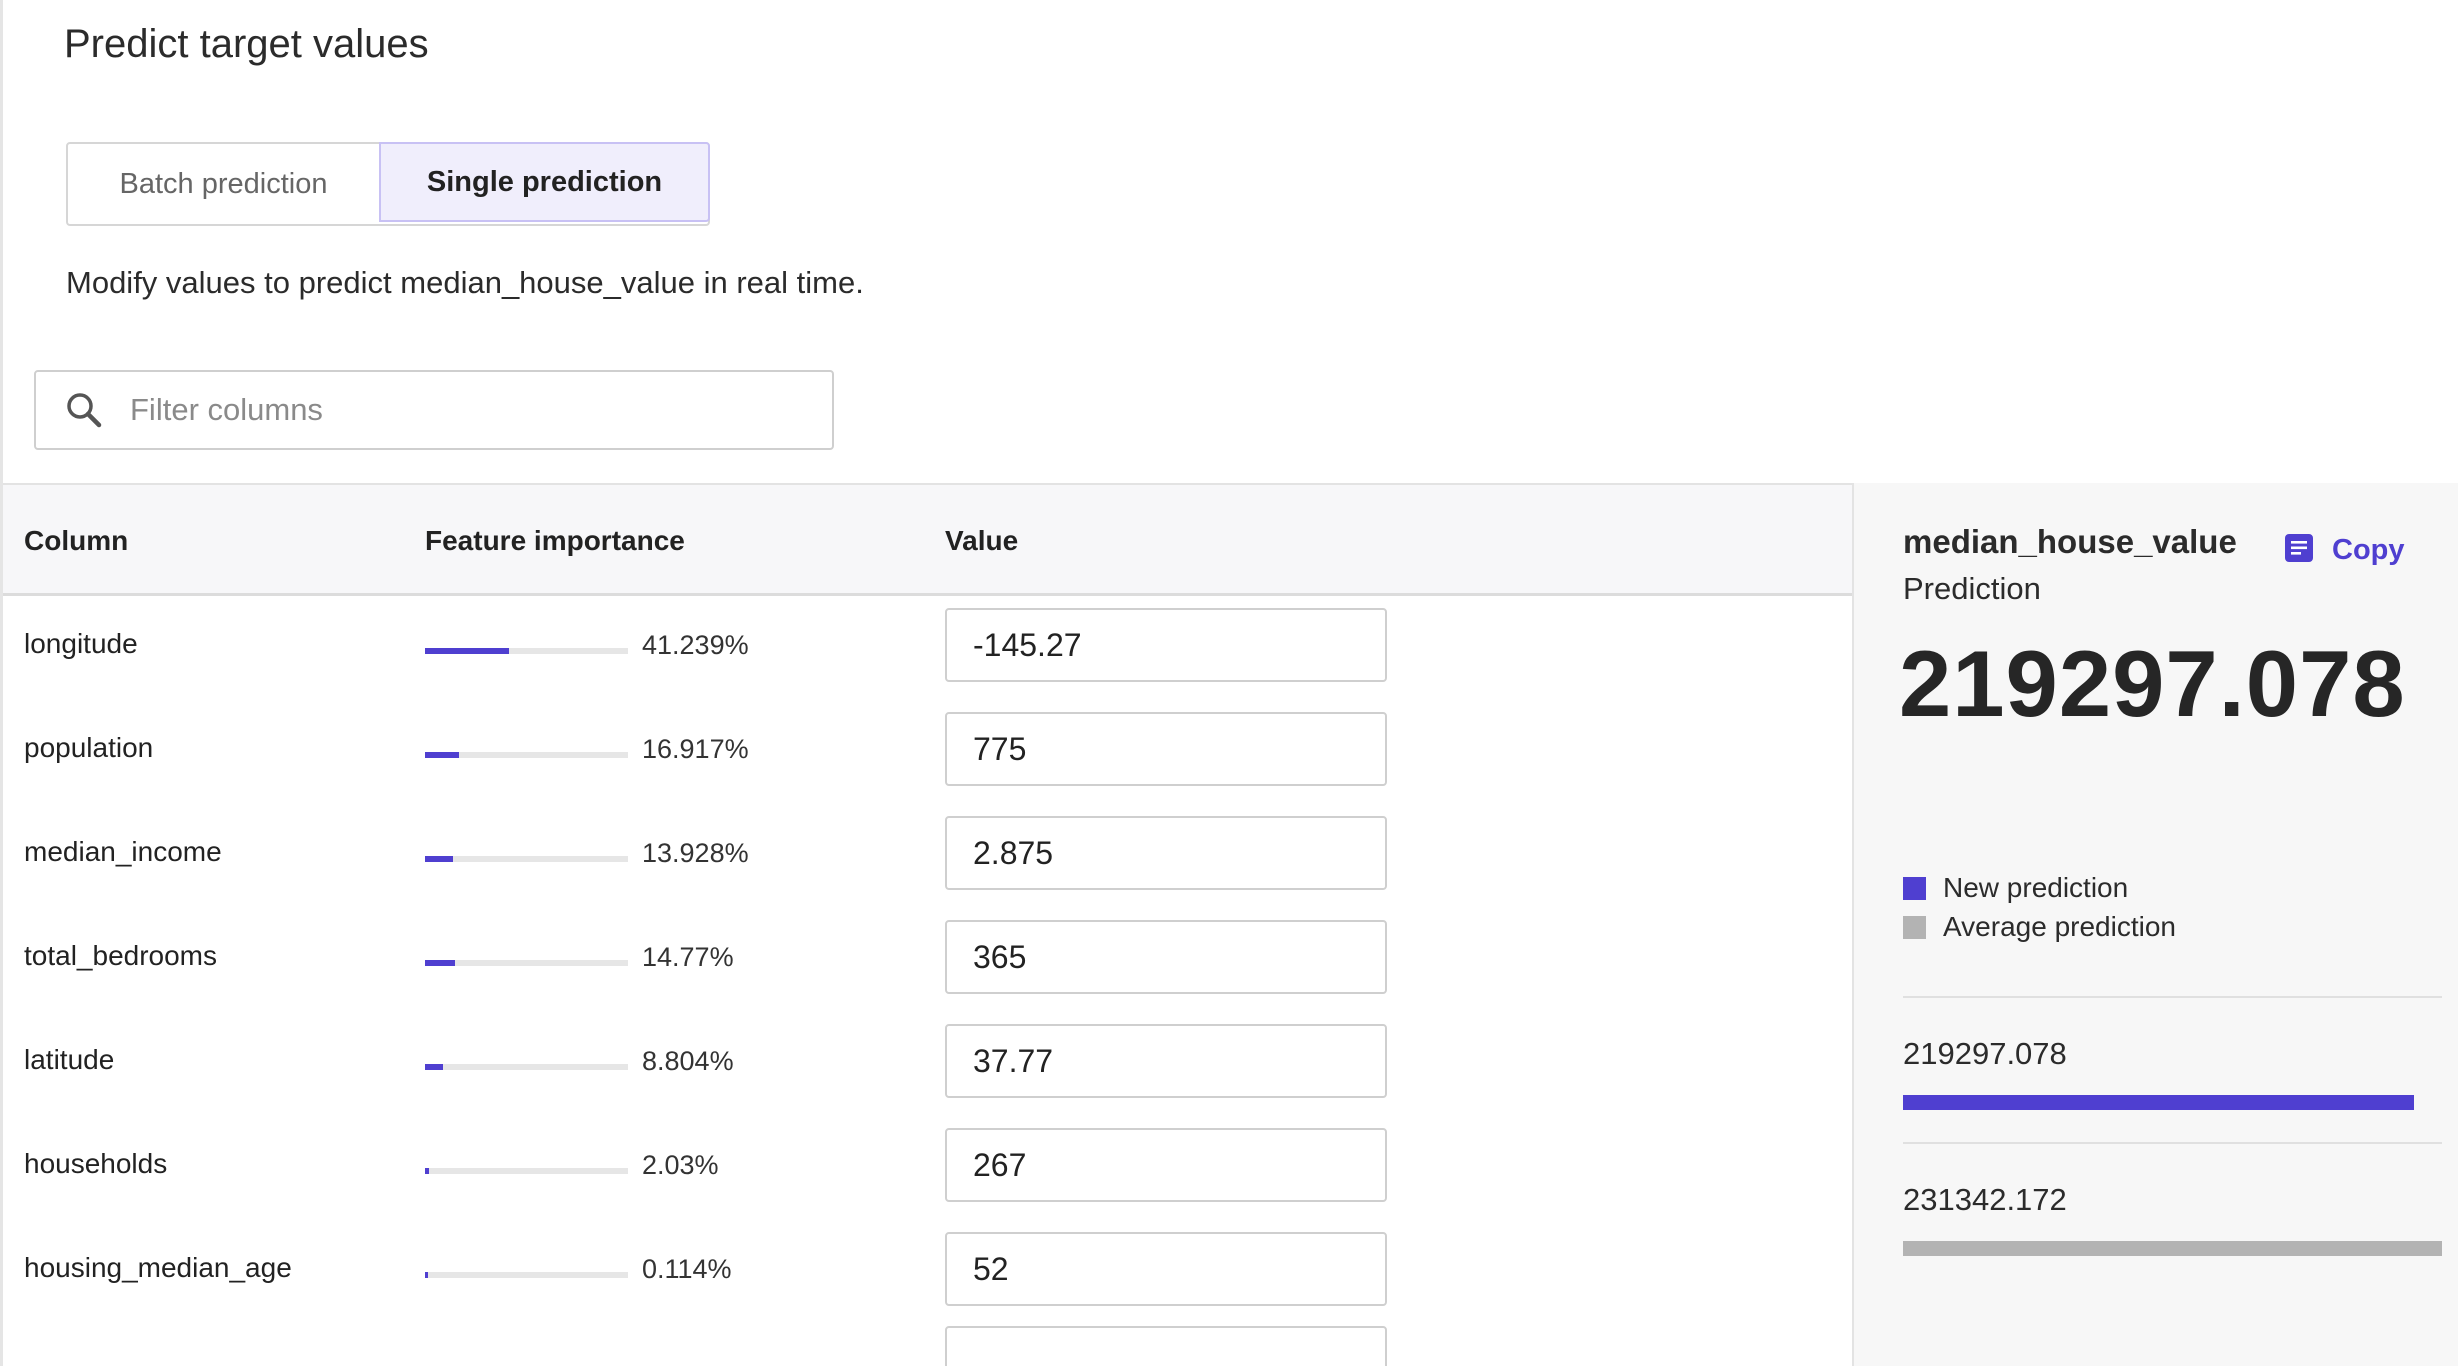 Image resolution: width=2458 pixels, height=1366 pixels. I want to click on copy-button: Copy, so click(2344, 550).